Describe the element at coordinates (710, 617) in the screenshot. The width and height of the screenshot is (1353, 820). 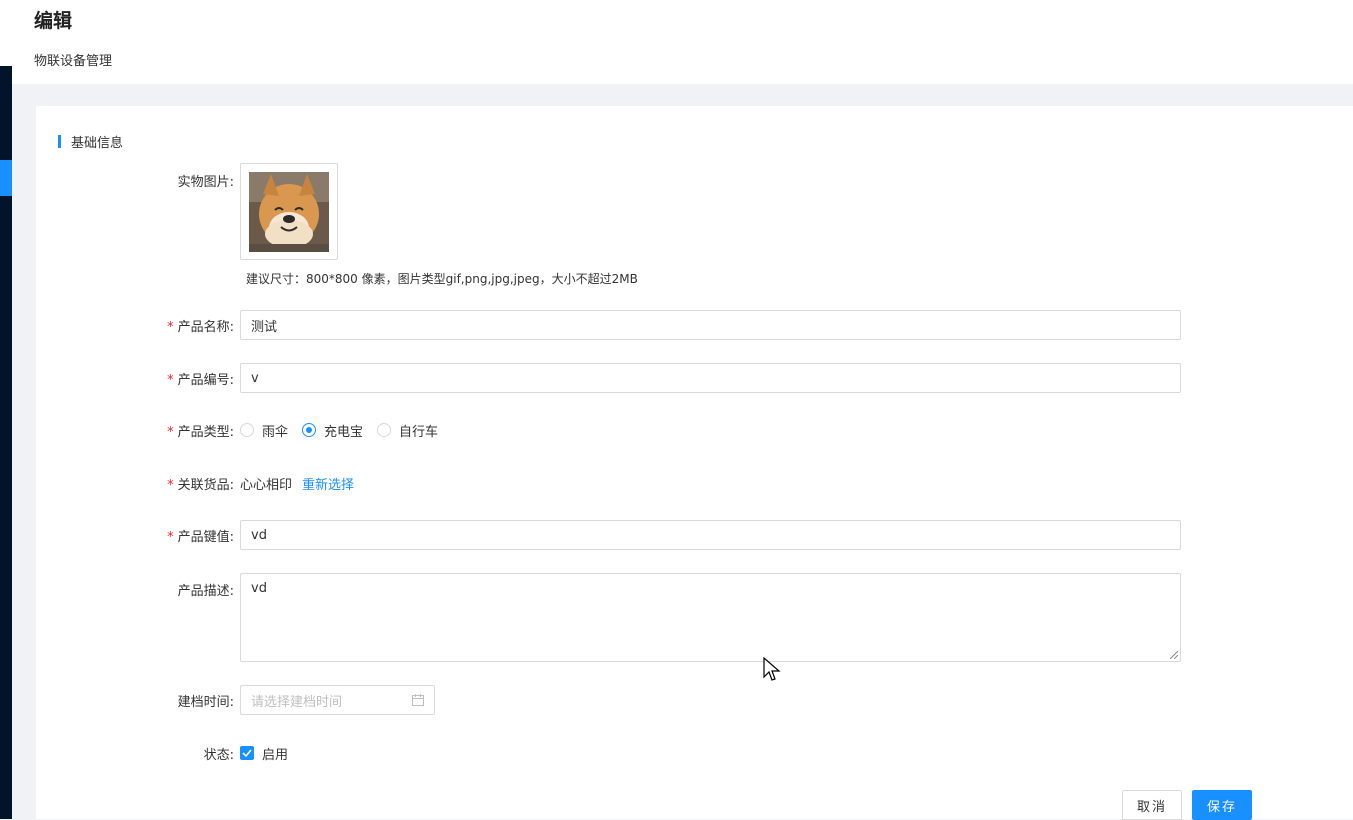
I see `desc-textarea: vd` at that location.